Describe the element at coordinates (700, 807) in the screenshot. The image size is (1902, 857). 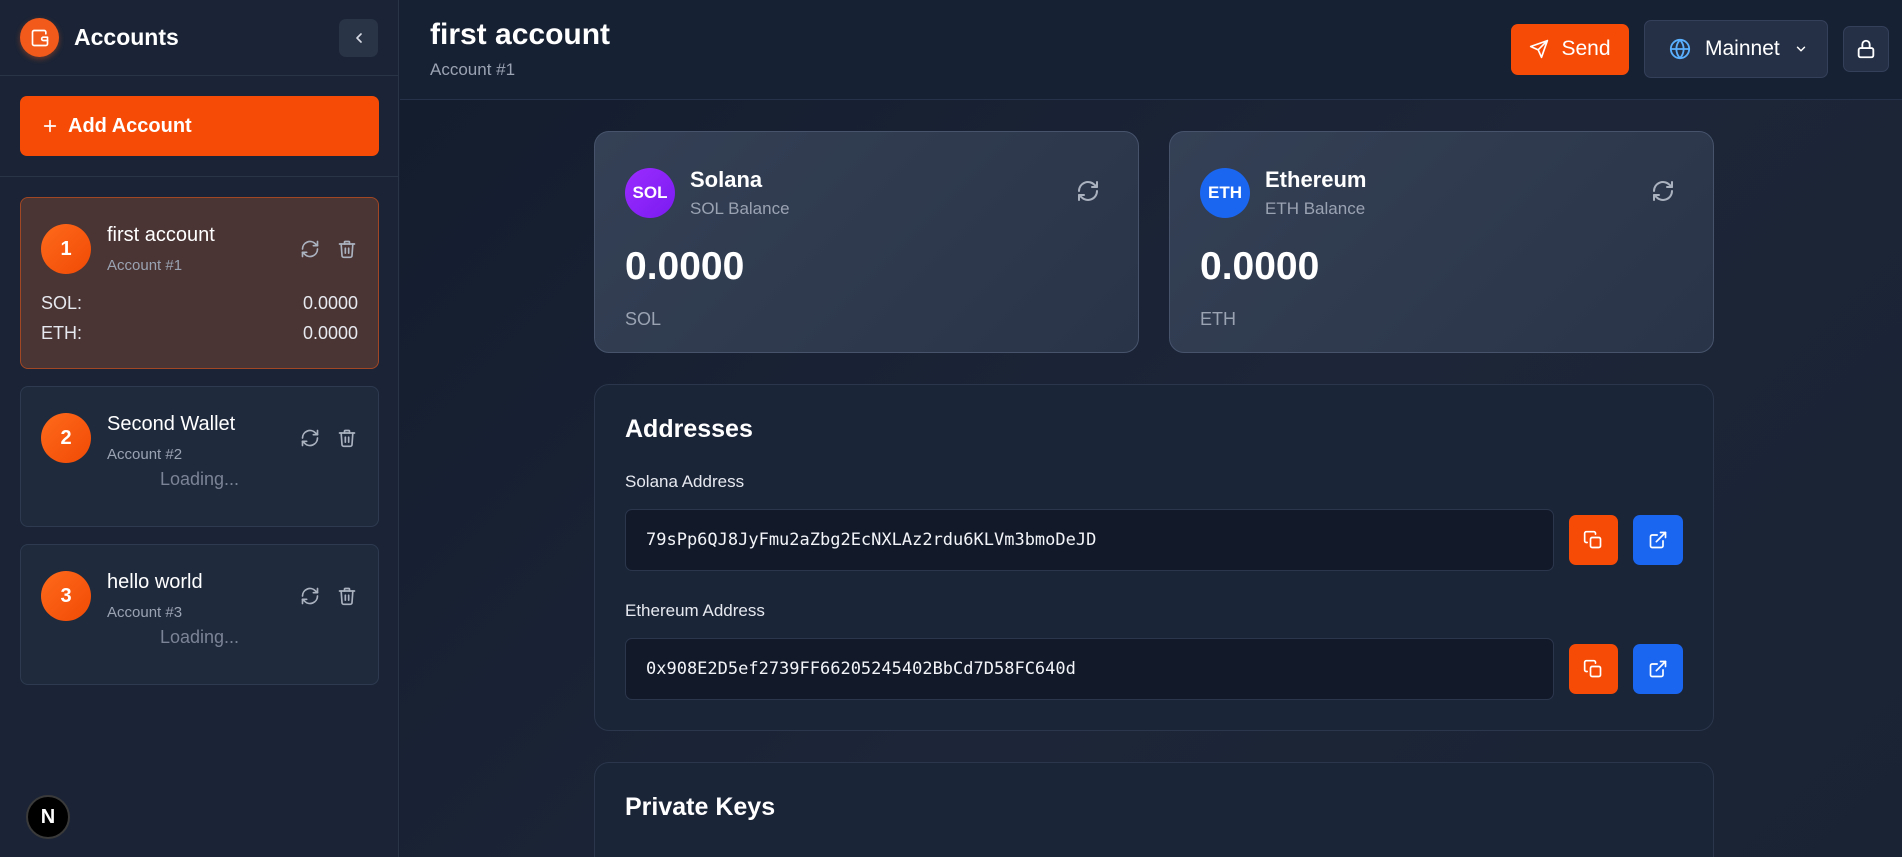
I see `private-keys-title: Private Keys` at that location.